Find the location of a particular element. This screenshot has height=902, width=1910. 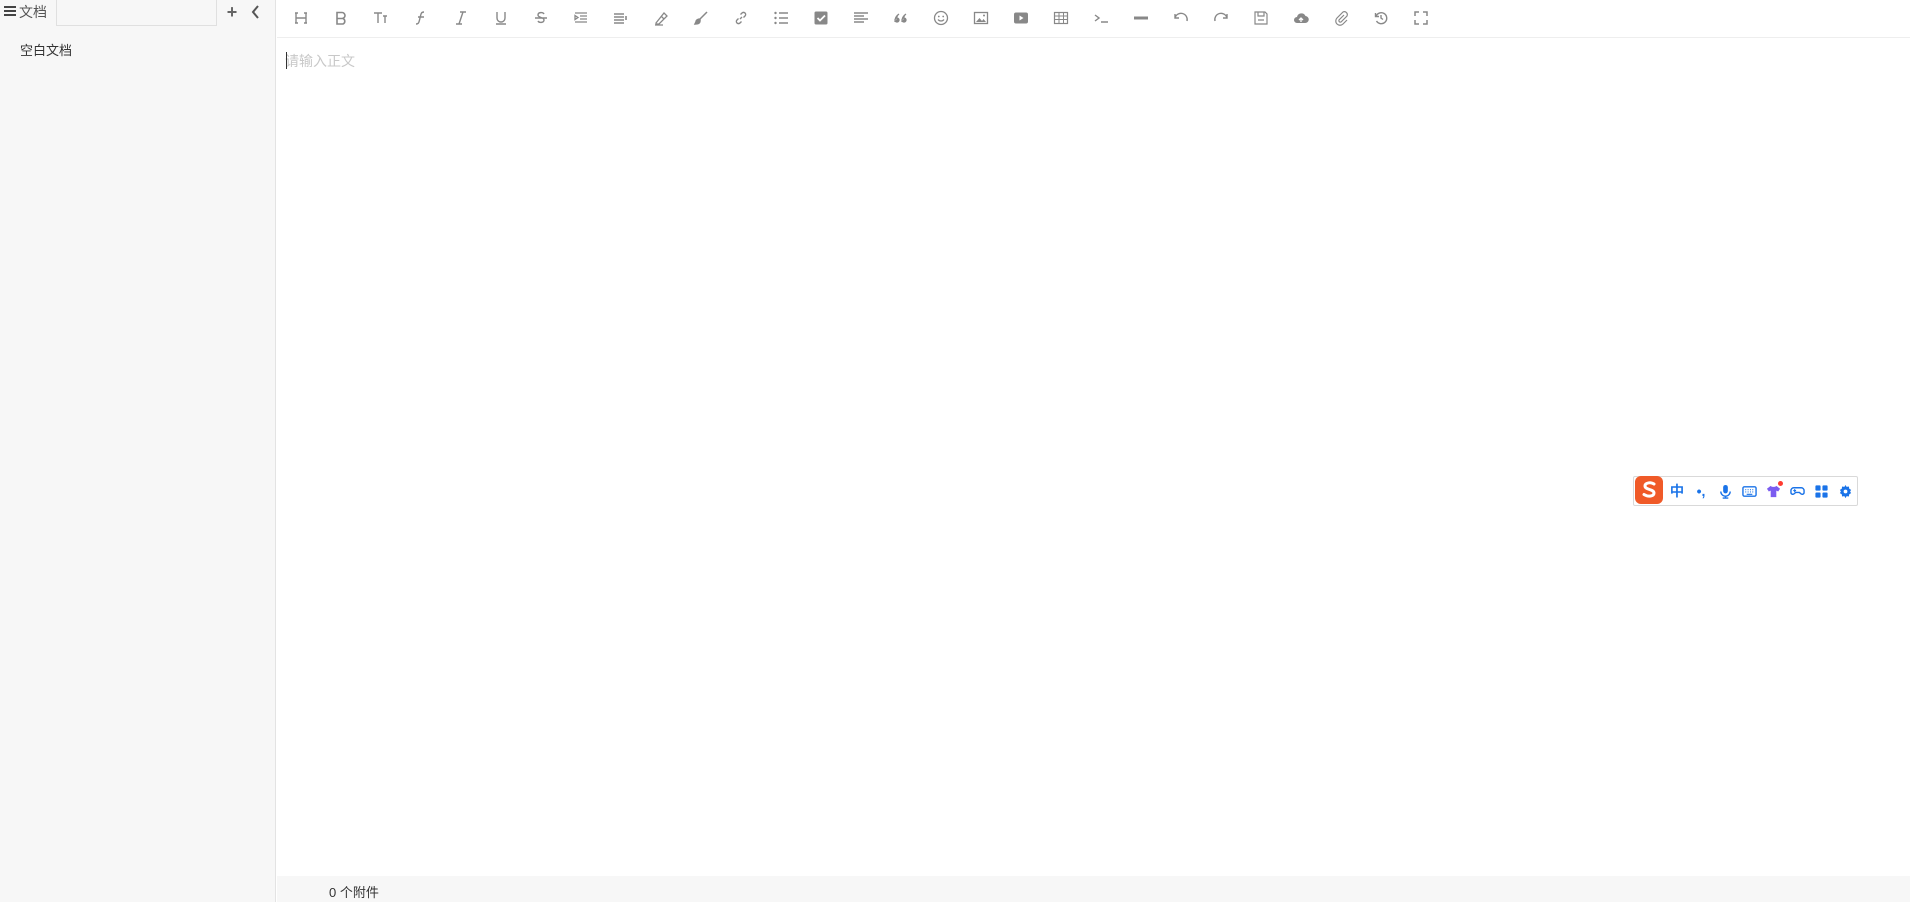

redo-icon is located at coordinates (1221, 17).